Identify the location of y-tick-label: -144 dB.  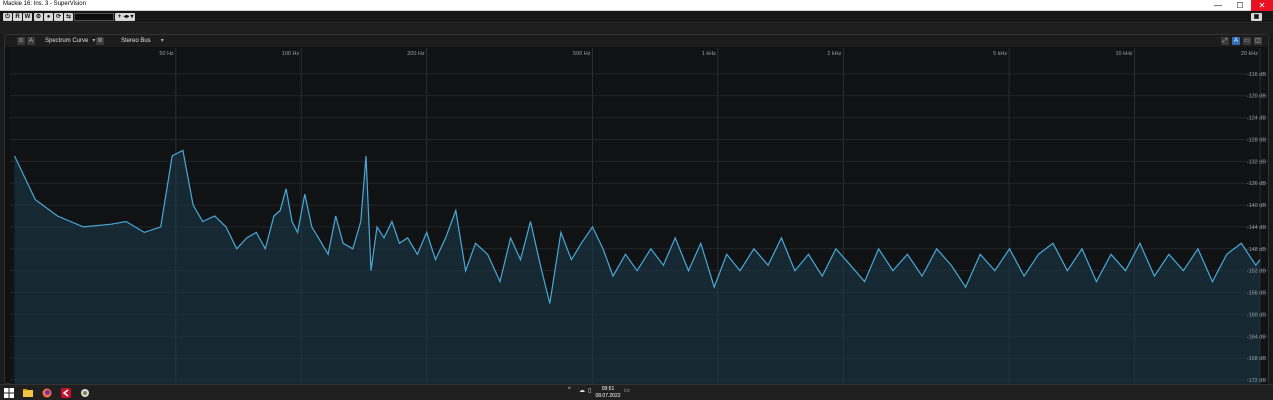
(1257, 228).